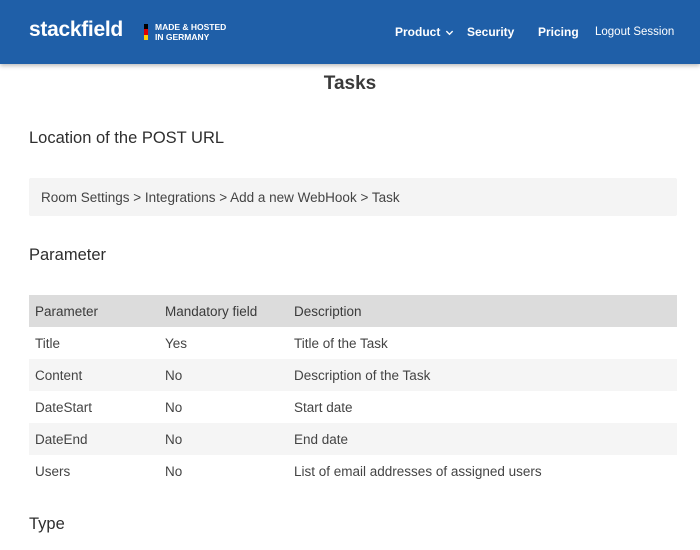 Image resolution: width=700 pixels, height=550 pixels. I want to click on table-row: DateStart No Start date, so click(353, 407).